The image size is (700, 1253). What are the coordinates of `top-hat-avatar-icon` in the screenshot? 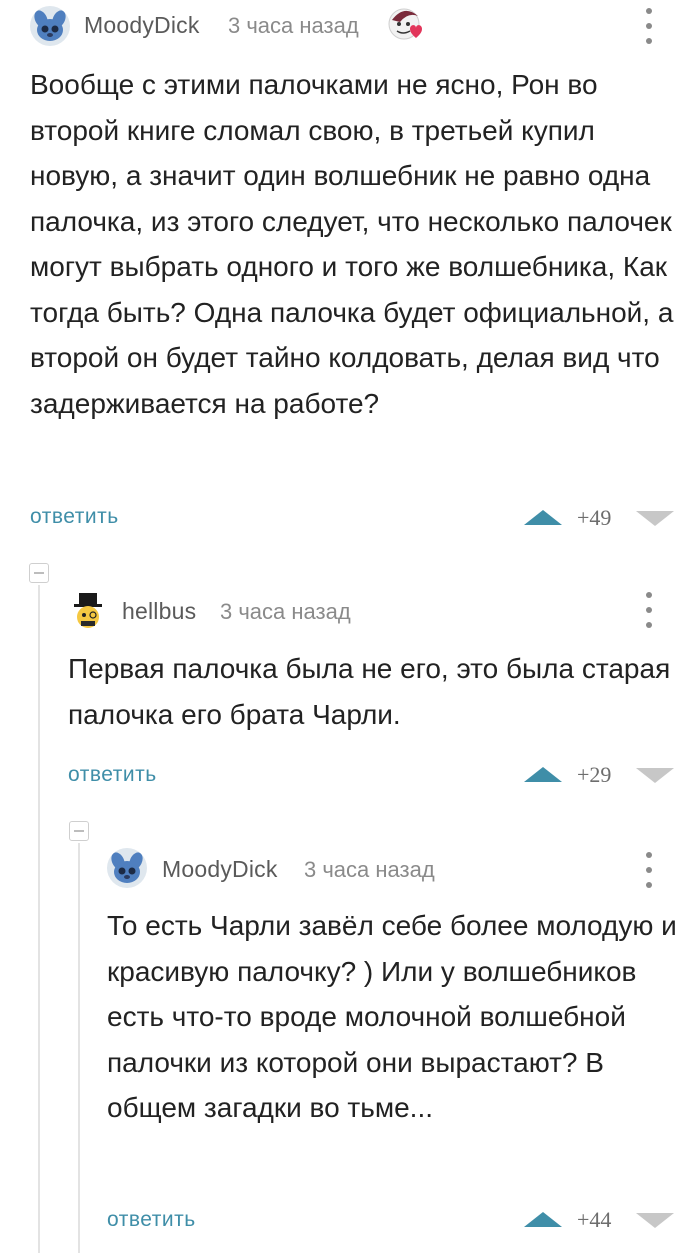 It's located at (88, 610).